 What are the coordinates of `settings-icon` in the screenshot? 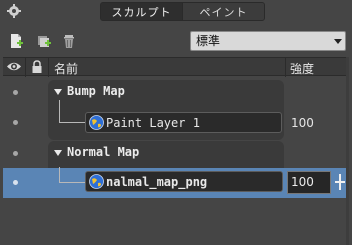 It's located at (14, 11).